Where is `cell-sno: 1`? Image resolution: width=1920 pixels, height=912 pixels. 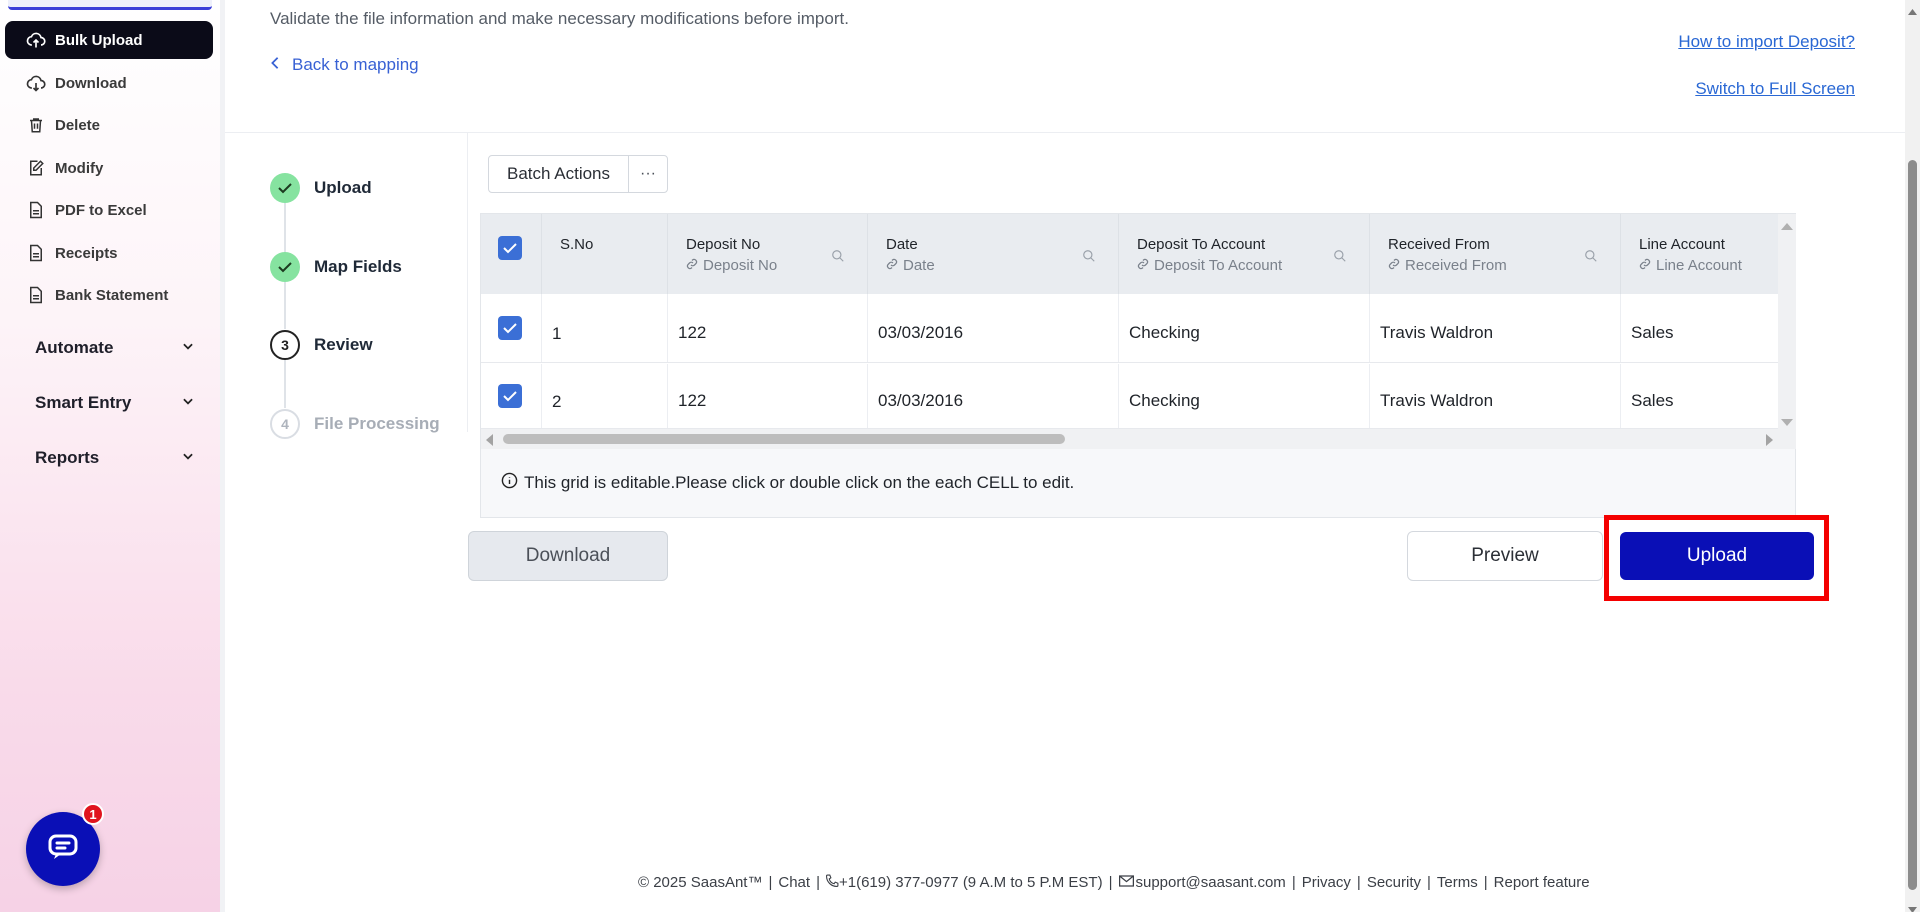 cell-sno: 1 is located at coordinates (605, 328).